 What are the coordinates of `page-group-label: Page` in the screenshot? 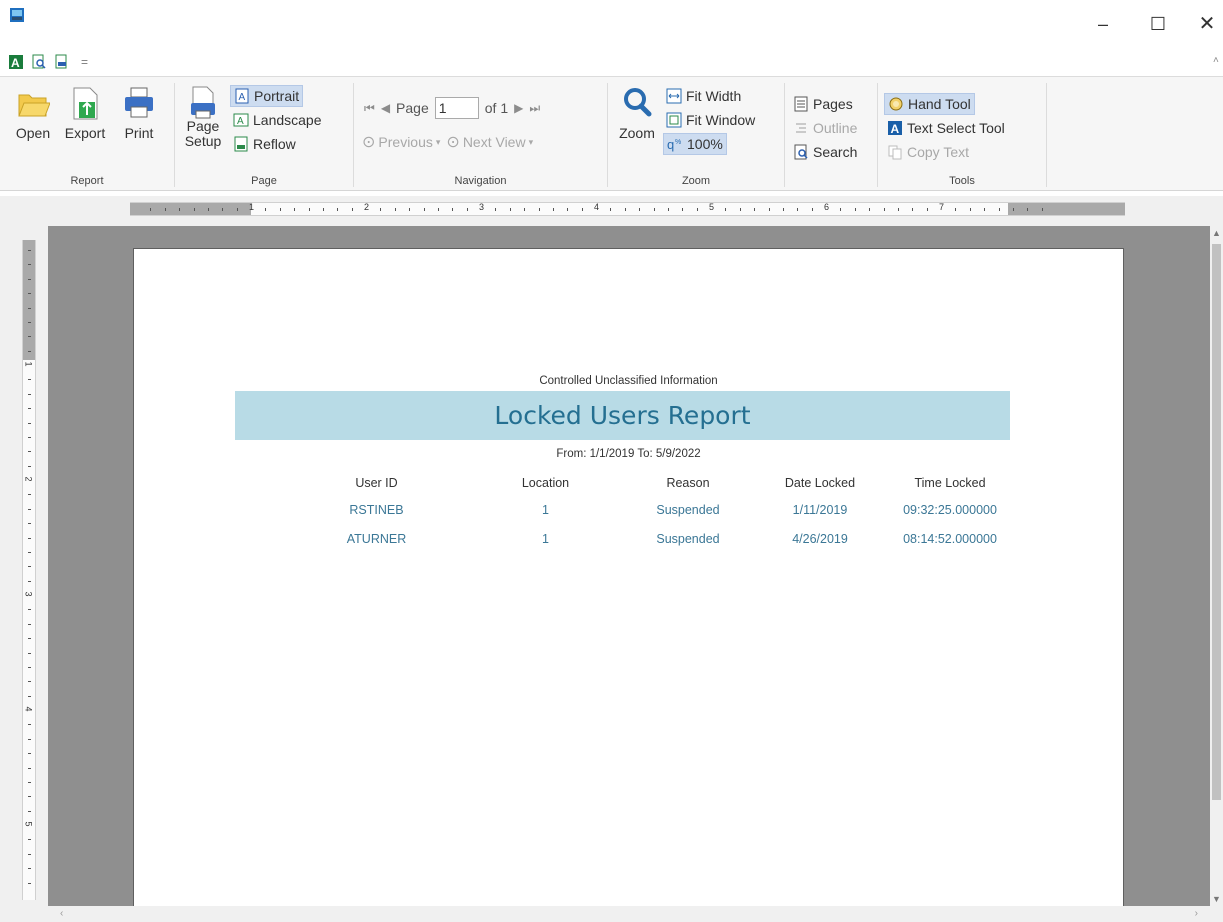 It's located at (264, 181).